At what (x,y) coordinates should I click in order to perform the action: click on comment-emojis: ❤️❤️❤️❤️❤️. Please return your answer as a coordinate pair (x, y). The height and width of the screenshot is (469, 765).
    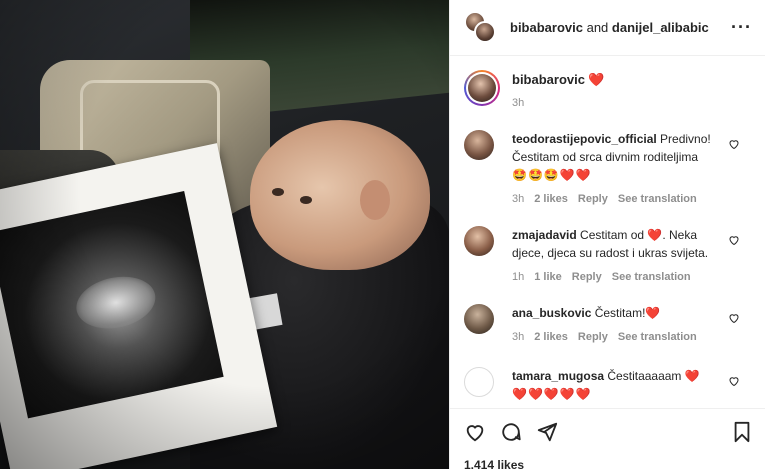
    Looking at the image, I should click on (552, 394).